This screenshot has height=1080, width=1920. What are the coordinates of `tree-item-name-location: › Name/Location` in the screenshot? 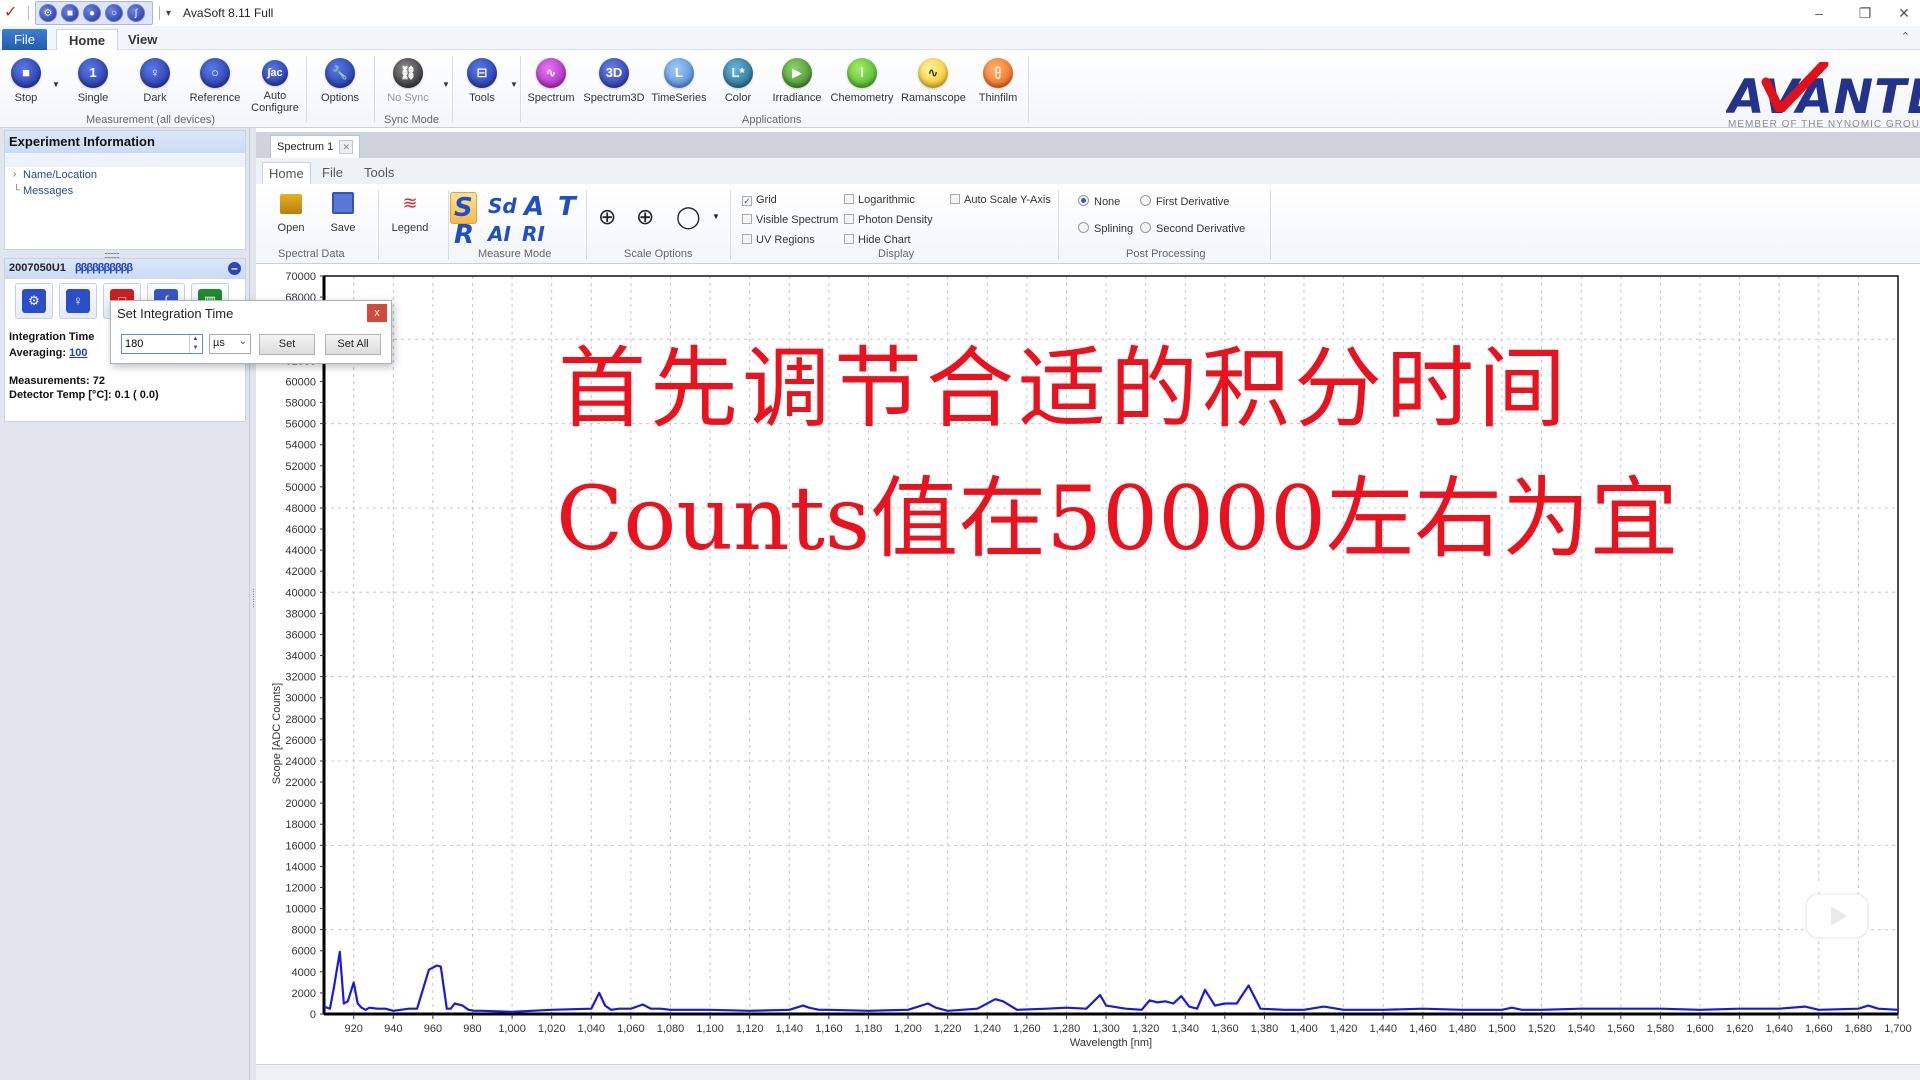 It's located at (125, 175).